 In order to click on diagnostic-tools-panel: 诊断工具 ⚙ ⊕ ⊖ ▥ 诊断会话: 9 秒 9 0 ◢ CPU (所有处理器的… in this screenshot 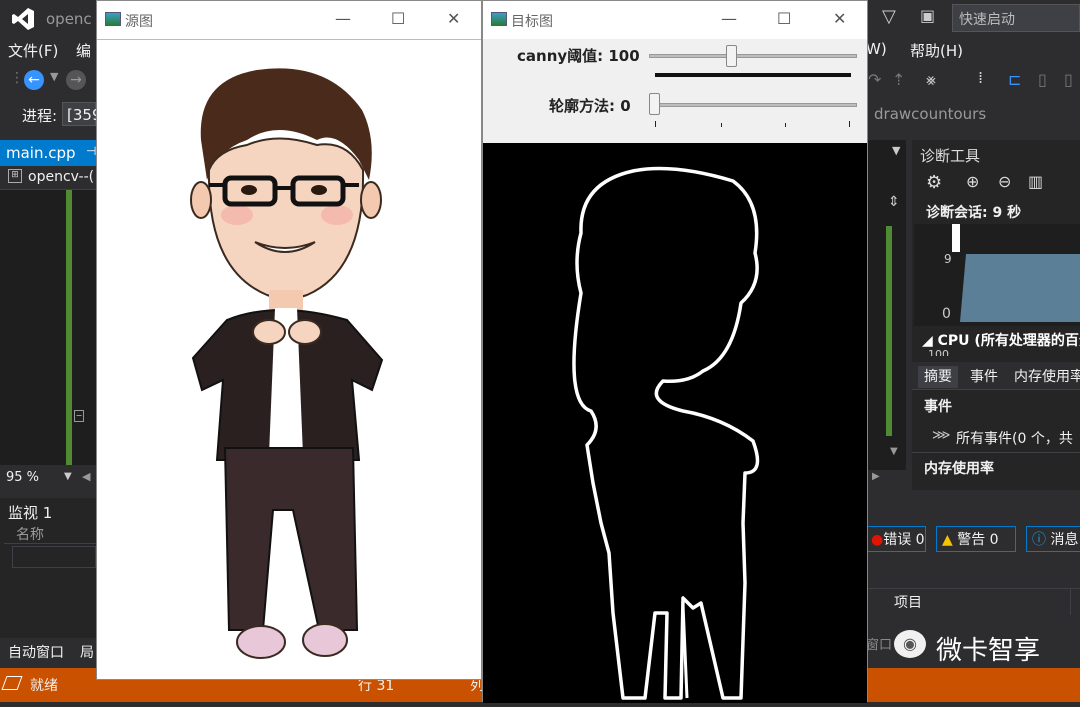, I will do `click(996, 315)`.